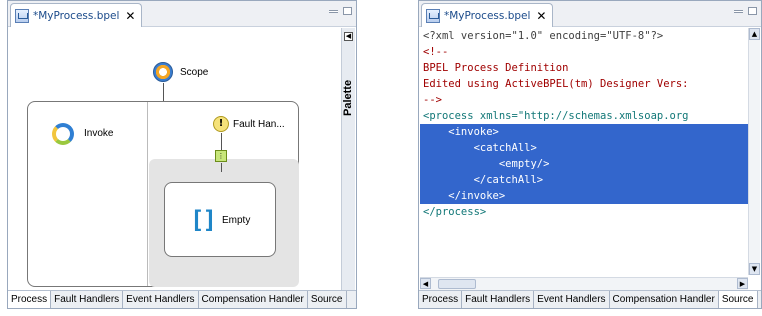  I want to click on empty-activity-box: [] Empty, so click(220, 219).